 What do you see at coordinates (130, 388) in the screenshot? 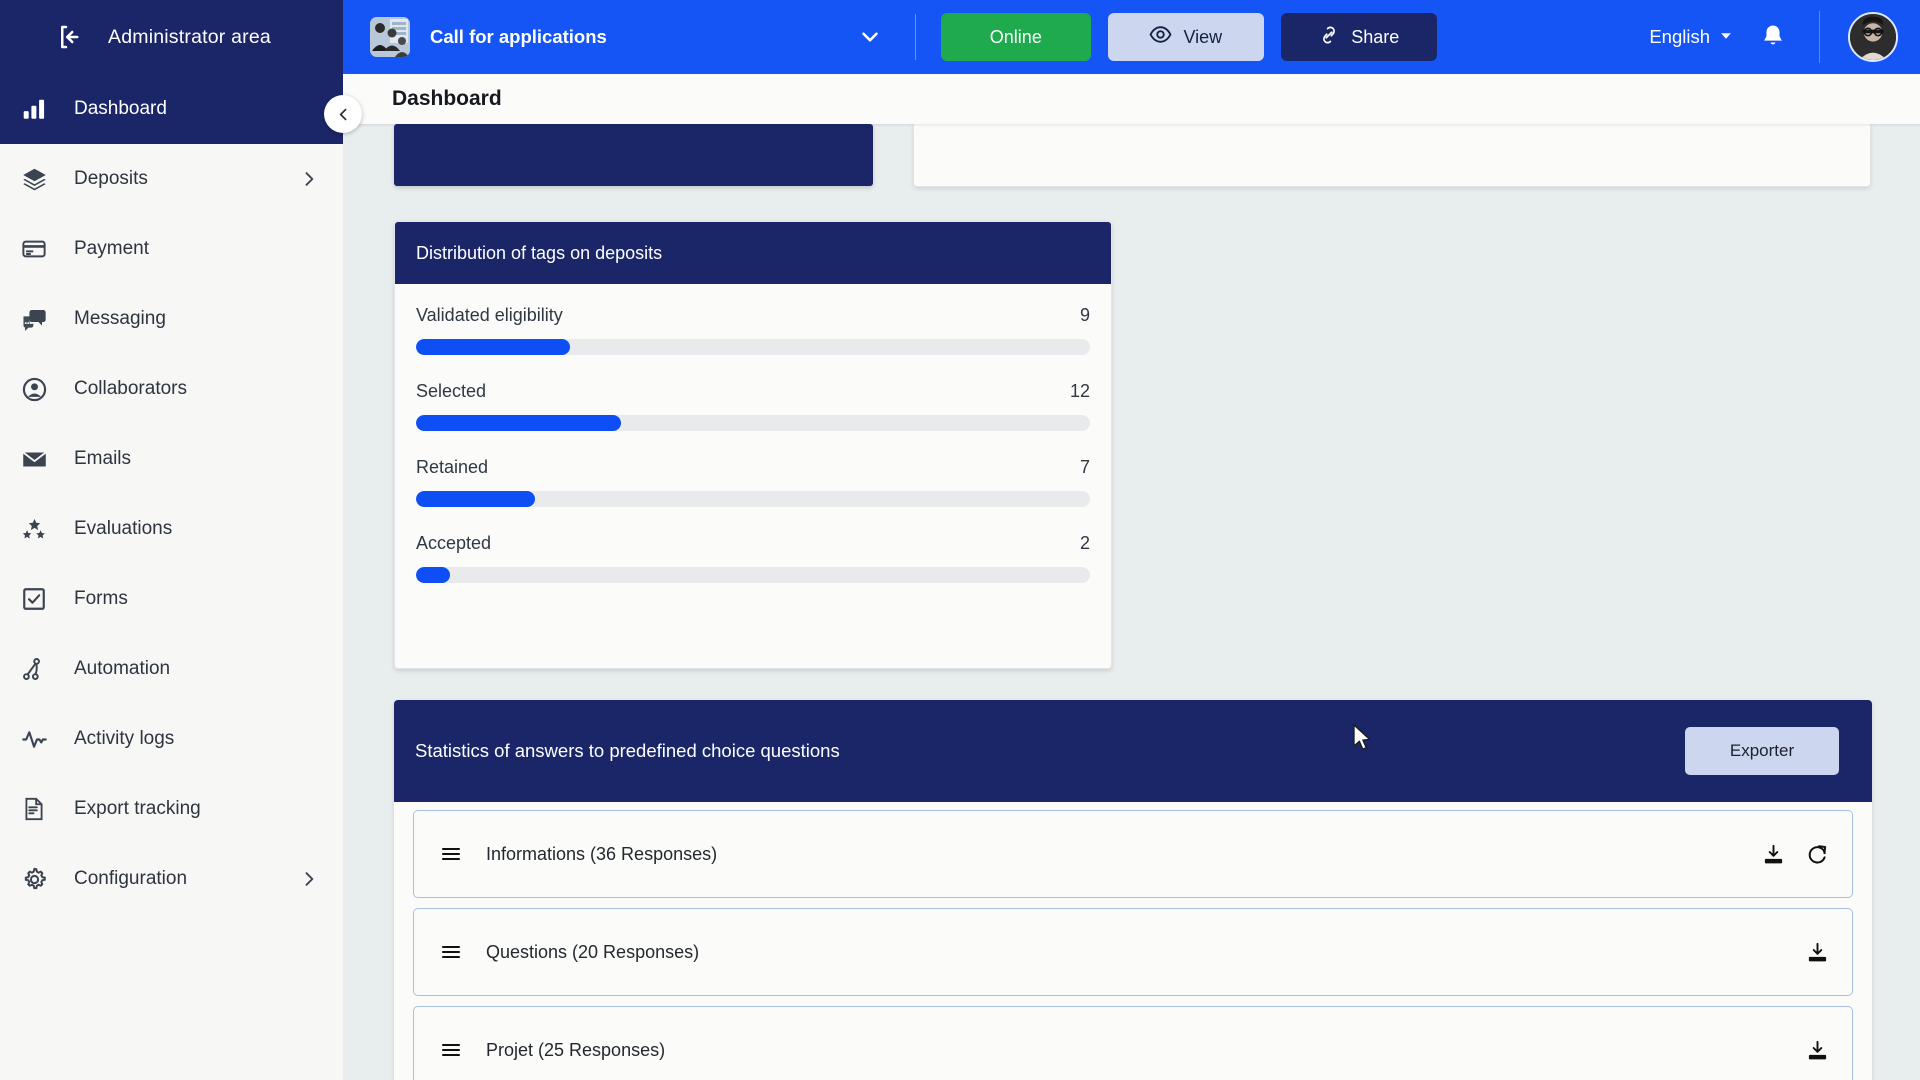
I see `sidebar-item-label: Collaborators` at bounding box center [130, 388].